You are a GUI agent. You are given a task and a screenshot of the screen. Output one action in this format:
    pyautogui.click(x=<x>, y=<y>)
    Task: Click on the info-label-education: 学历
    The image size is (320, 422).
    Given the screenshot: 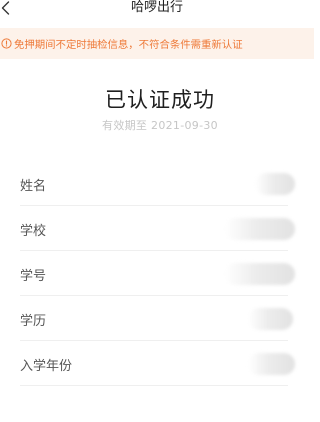 What is the action you would take?
    pyautogui.click(x=33, y=321)
    